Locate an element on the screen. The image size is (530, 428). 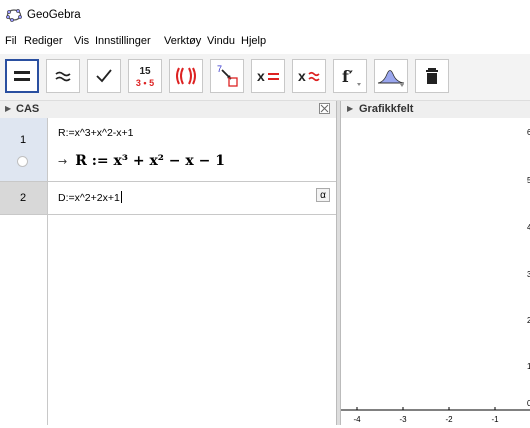
solve-numeric-icon: x is located at coordinates (309, 76).